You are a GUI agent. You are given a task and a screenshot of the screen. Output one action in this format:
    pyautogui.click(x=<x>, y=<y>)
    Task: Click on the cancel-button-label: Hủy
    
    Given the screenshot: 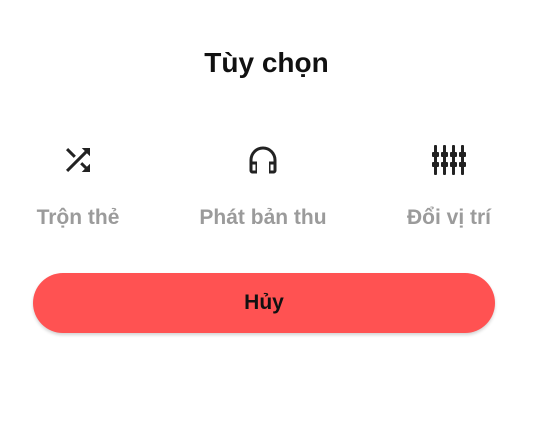 What is the action you would take?
    pyautogui.click(x=264, y=302)
    